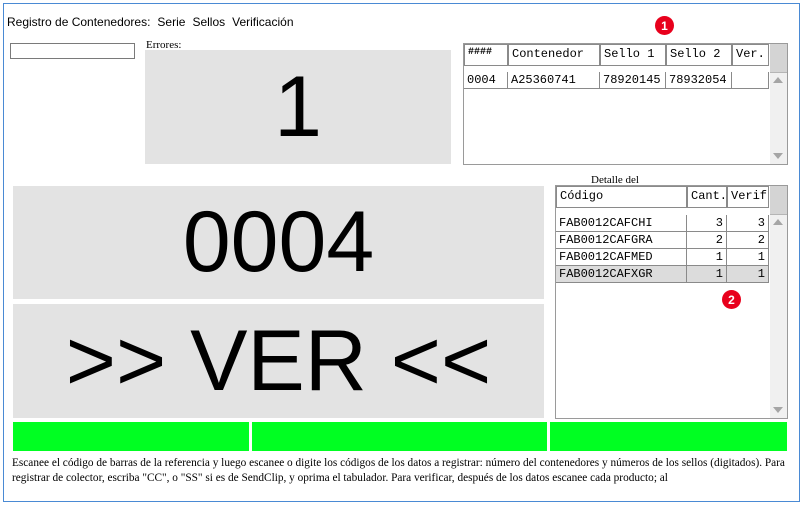 The width and height of the screenshot is (805, 508). I want to click on col-header-number: ####, so click(486, 55).